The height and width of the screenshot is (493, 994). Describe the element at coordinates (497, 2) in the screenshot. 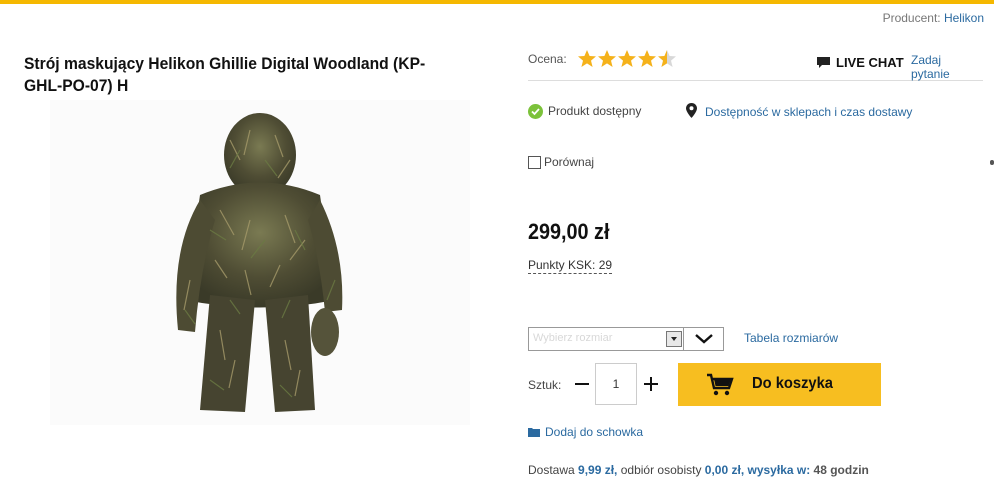

I see `top-accent-bar` at that location.